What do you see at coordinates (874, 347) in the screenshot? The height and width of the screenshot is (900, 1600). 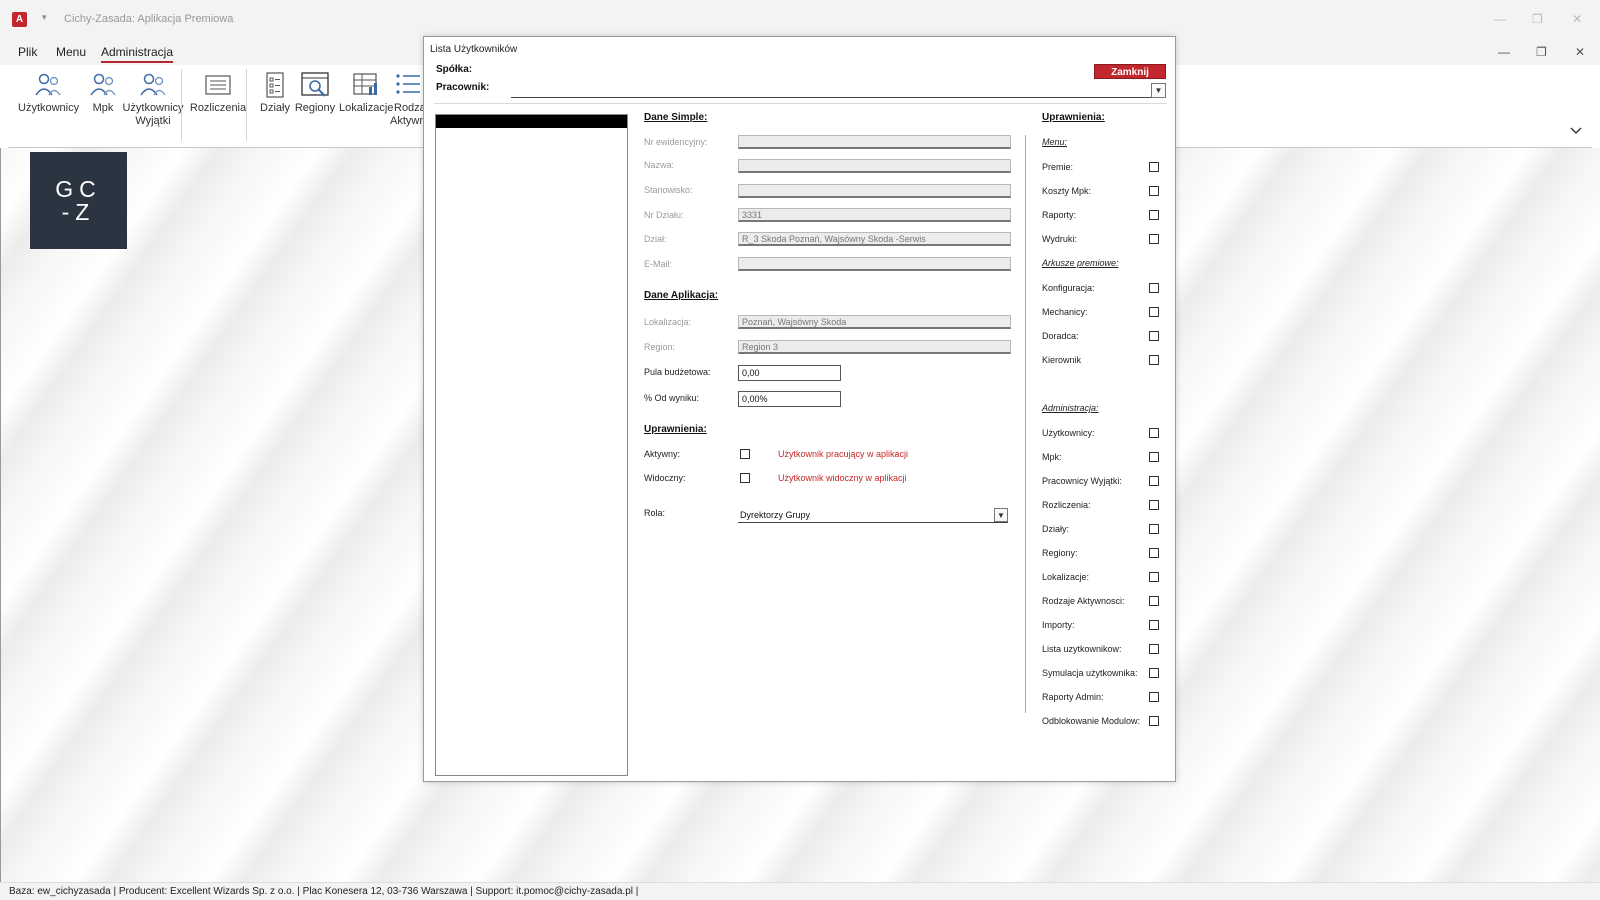 I see `region-field: Region 3` at bounding box center [874, 347].